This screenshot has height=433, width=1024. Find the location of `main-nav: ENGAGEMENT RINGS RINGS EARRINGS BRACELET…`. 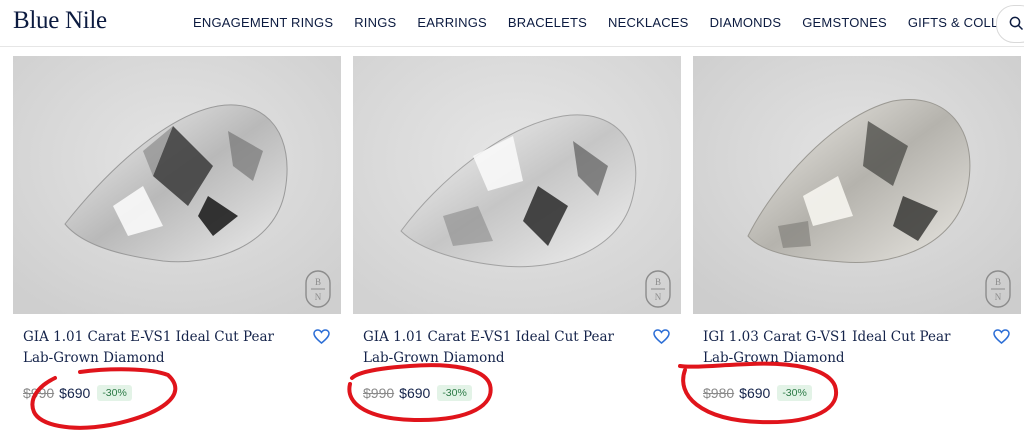

main-nav: ENGAGEMENT RINGS RINGS EARRINGS BRACELET… is located at coordinates (608, 22).